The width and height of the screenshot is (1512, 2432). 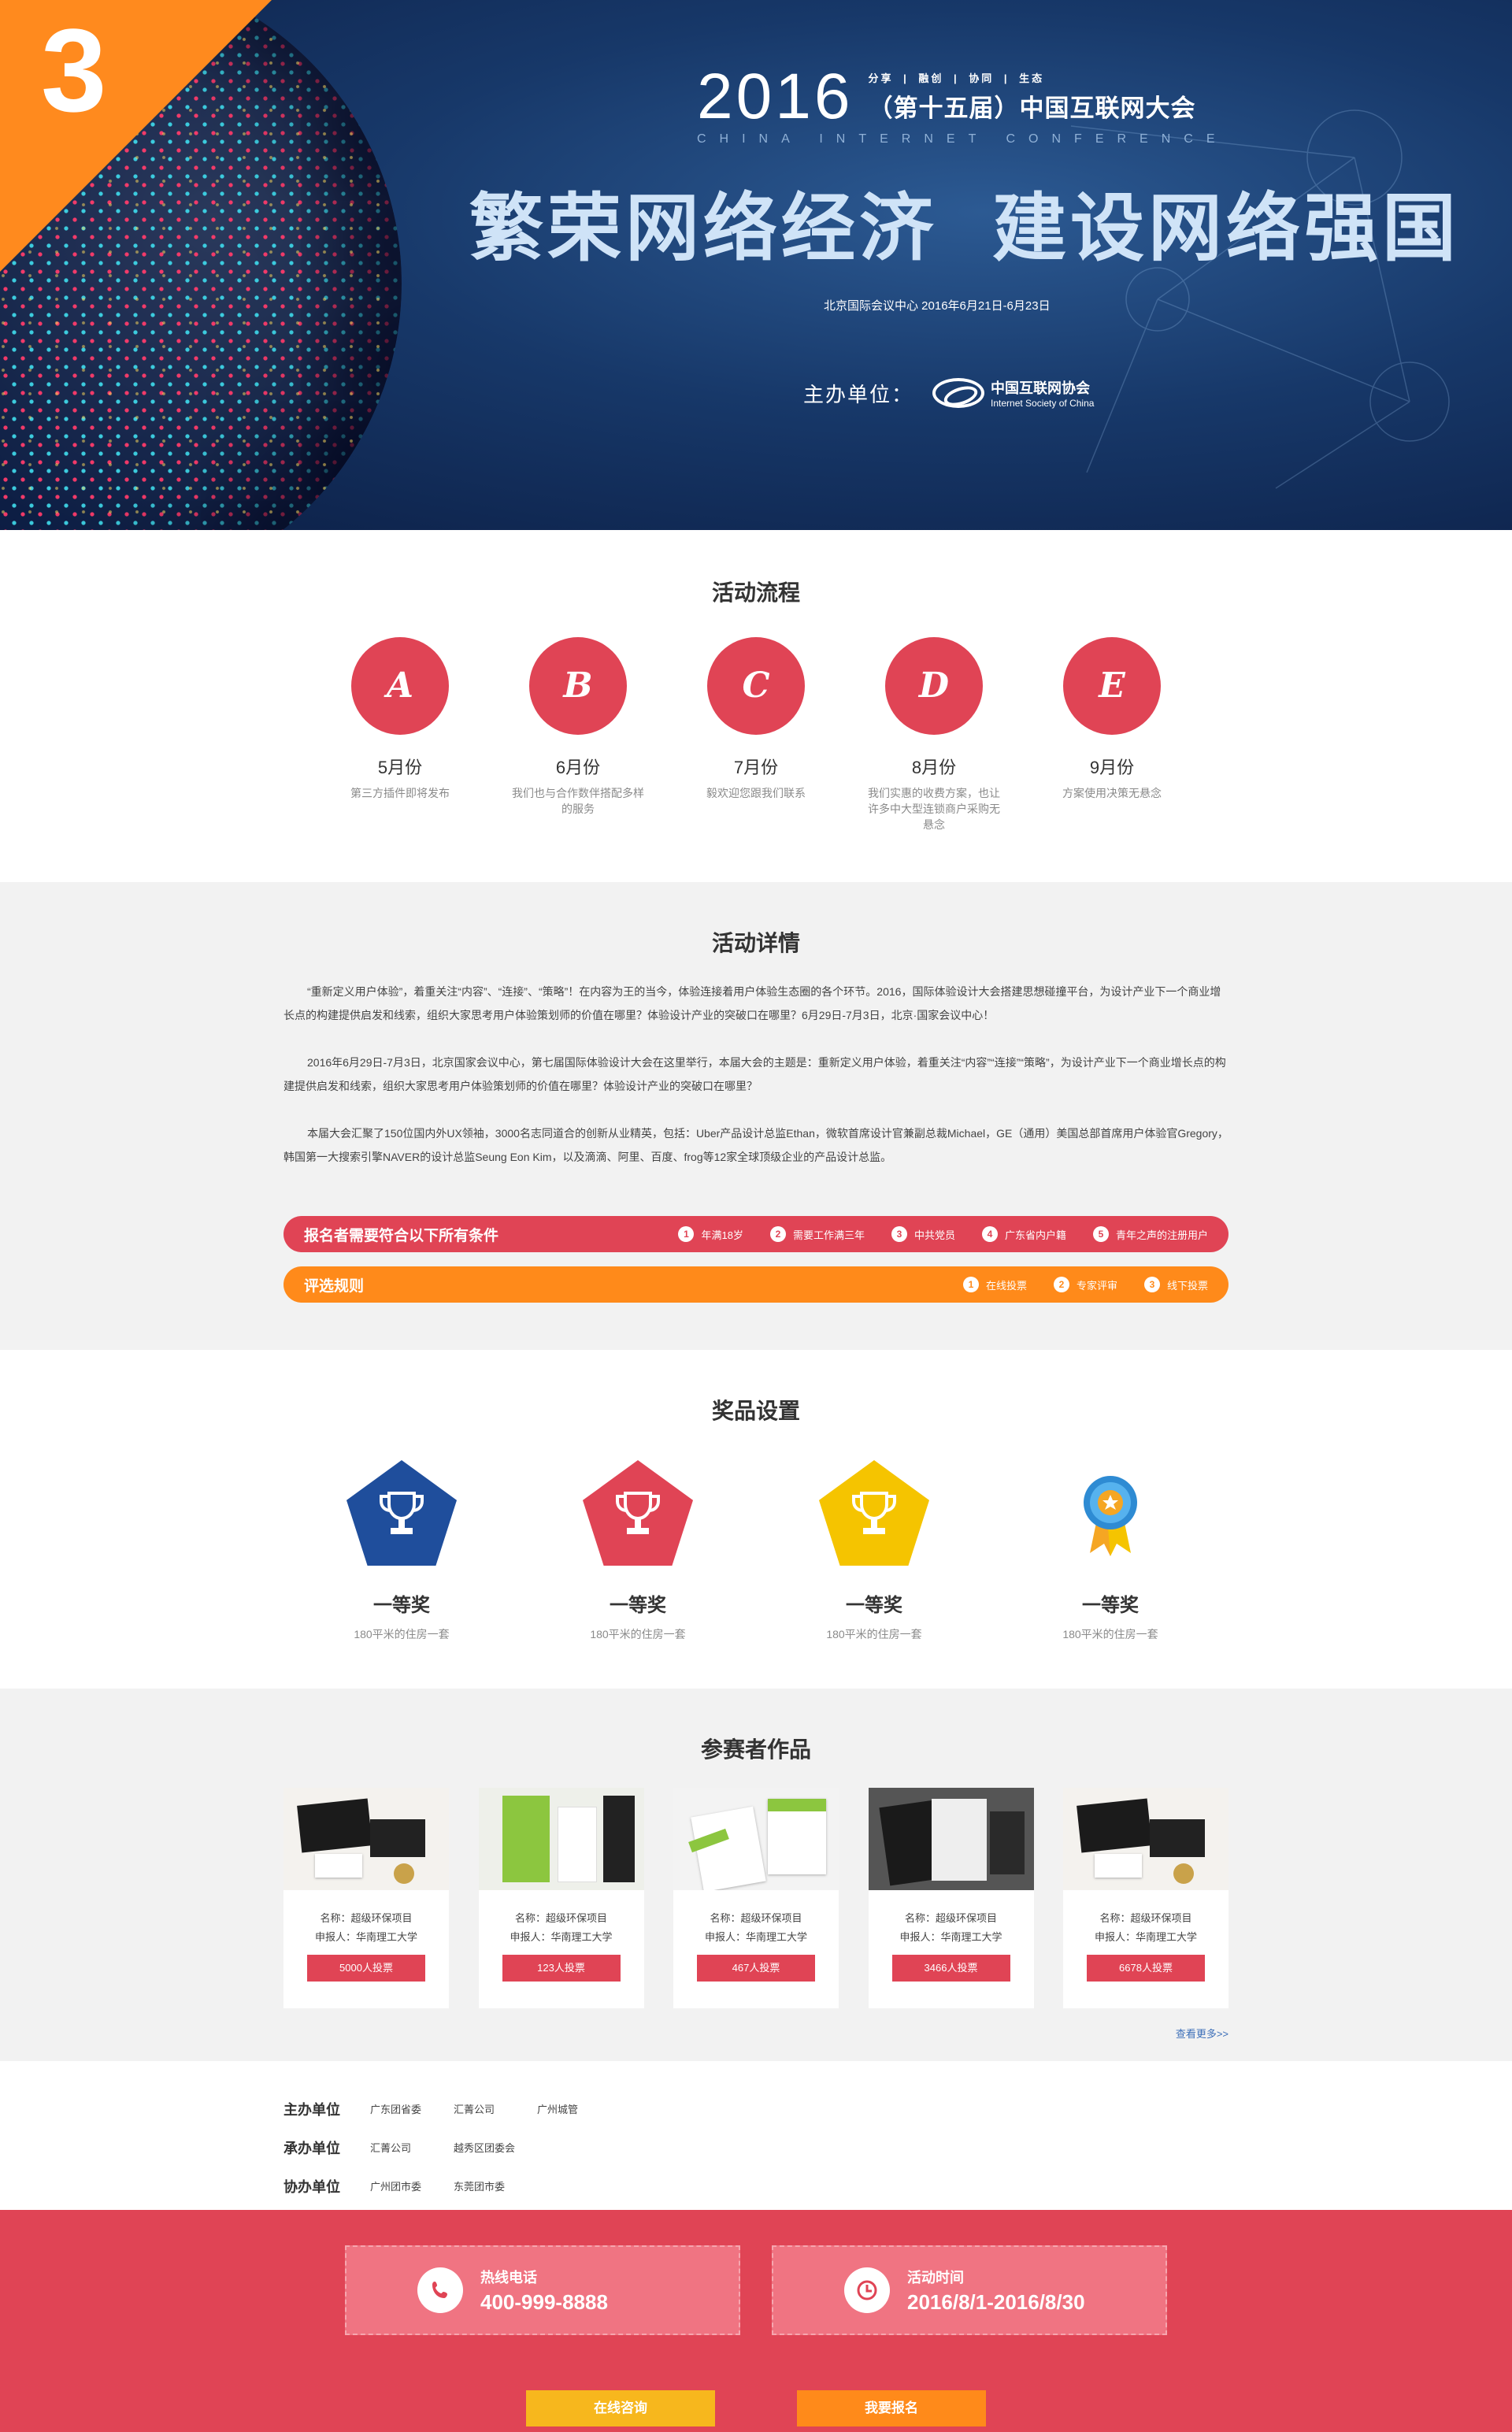 I want to click on process-step: D 8月份 我们实惠的收费方案，也让许多中大型连锁商户采购无悬念, so click(x=934, y=734).